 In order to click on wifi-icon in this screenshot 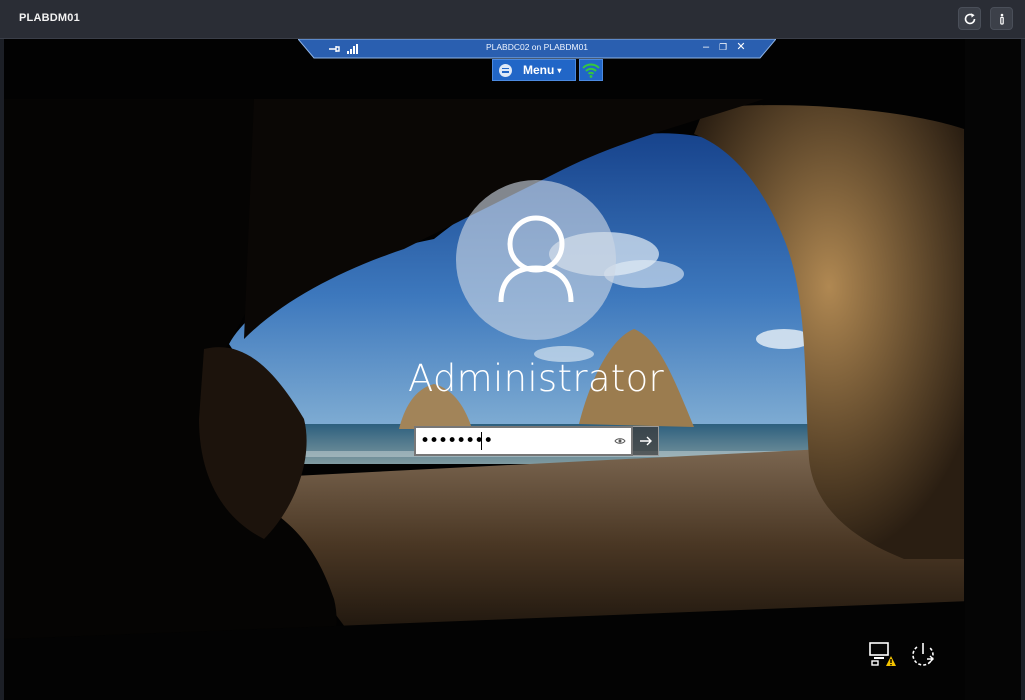, I will do `click(591, 70)`.